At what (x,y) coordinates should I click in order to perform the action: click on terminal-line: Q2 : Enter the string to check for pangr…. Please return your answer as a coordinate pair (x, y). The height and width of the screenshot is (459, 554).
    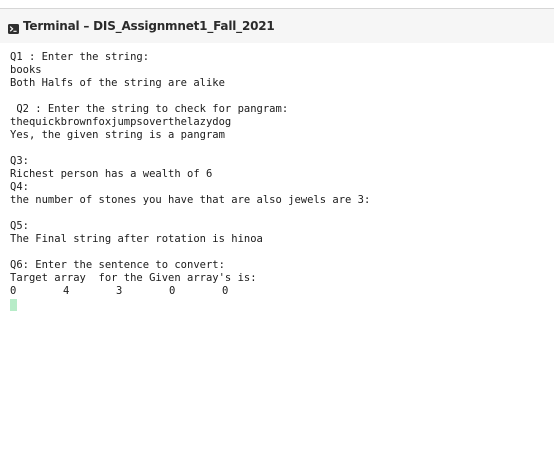
    Looking at the image, I should click on (149, 109).